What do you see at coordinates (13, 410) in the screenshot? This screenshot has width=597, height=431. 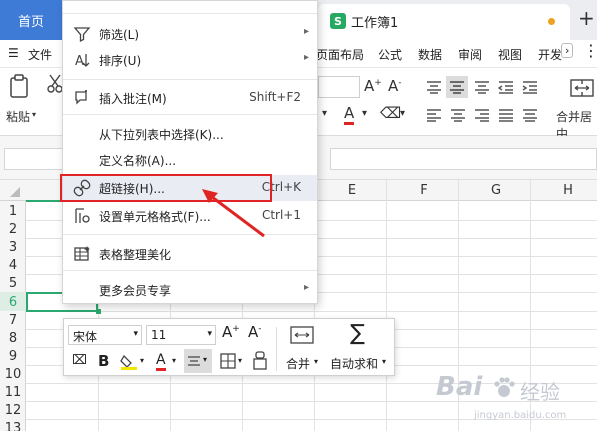 I see `row-header: 12` at bounding box center [13, 410].